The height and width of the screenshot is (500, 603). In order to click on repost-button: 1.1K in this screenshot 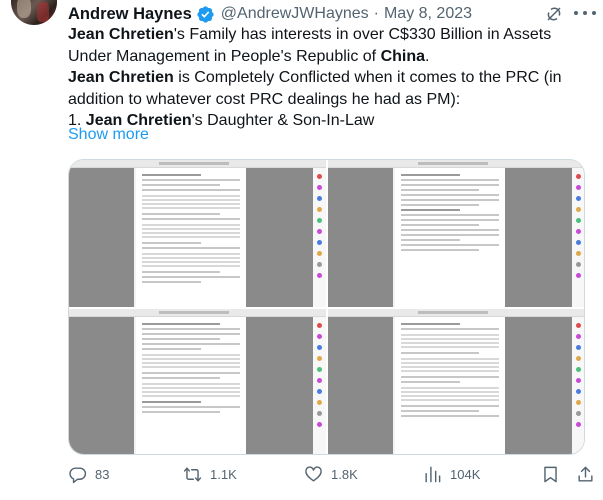, I will do `click(210, 474)`.